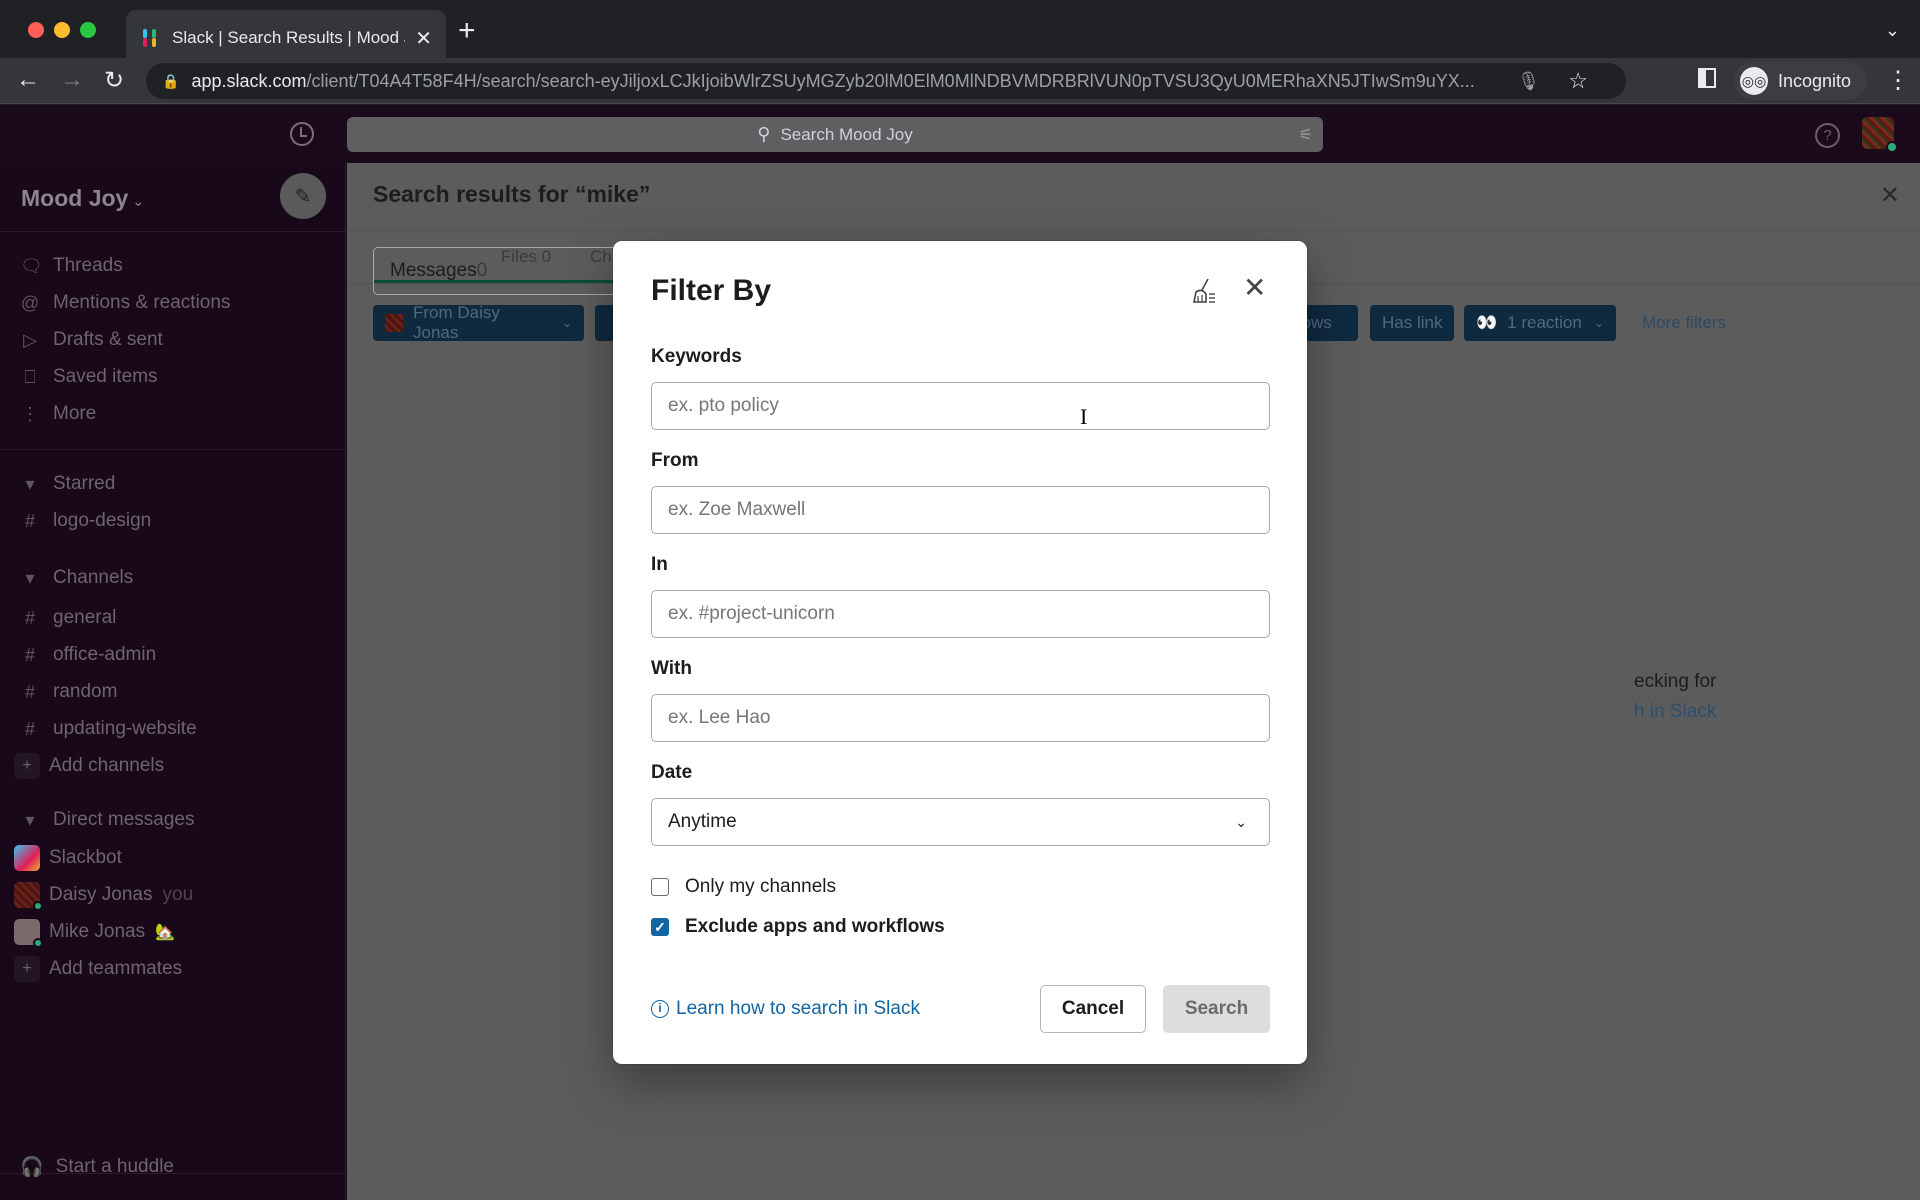 The height and width of the screenshot is (1200, 1920). What do you see at coordinates (62, 30) in the screenshot?
I see `minimize-window-button` at bounding box center [62, 30].